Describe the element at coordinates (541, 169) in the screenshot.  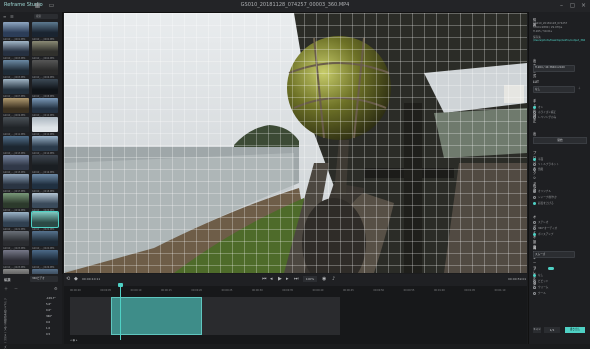
I see `projection-option-label: 魚眼` at that location.